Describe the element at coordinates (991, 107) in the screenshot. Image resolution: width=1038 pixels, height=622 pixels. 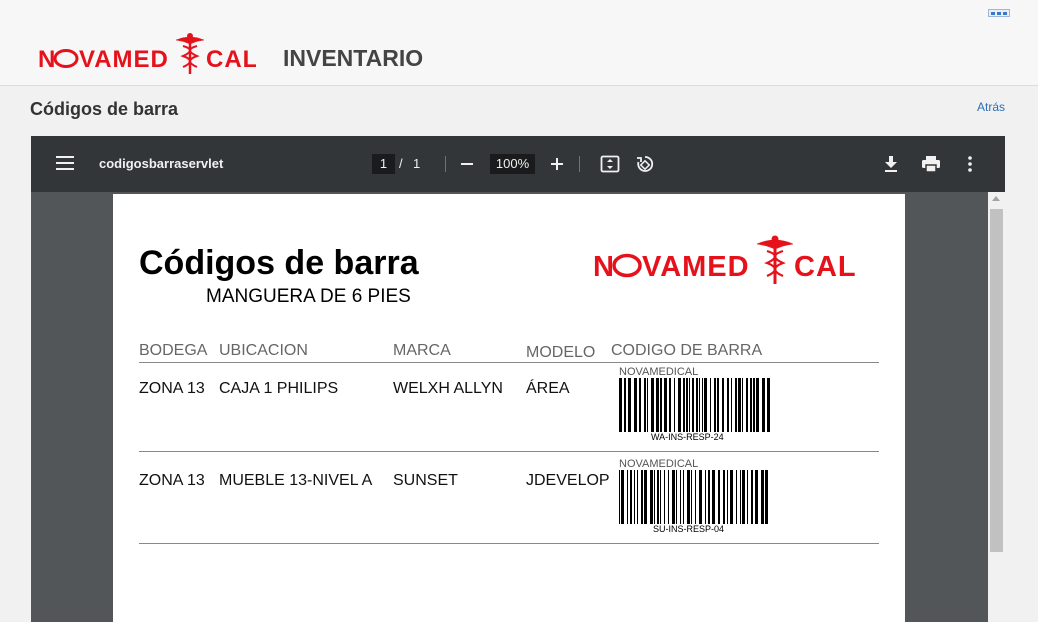
I see `back-link: Atrás` at that location.